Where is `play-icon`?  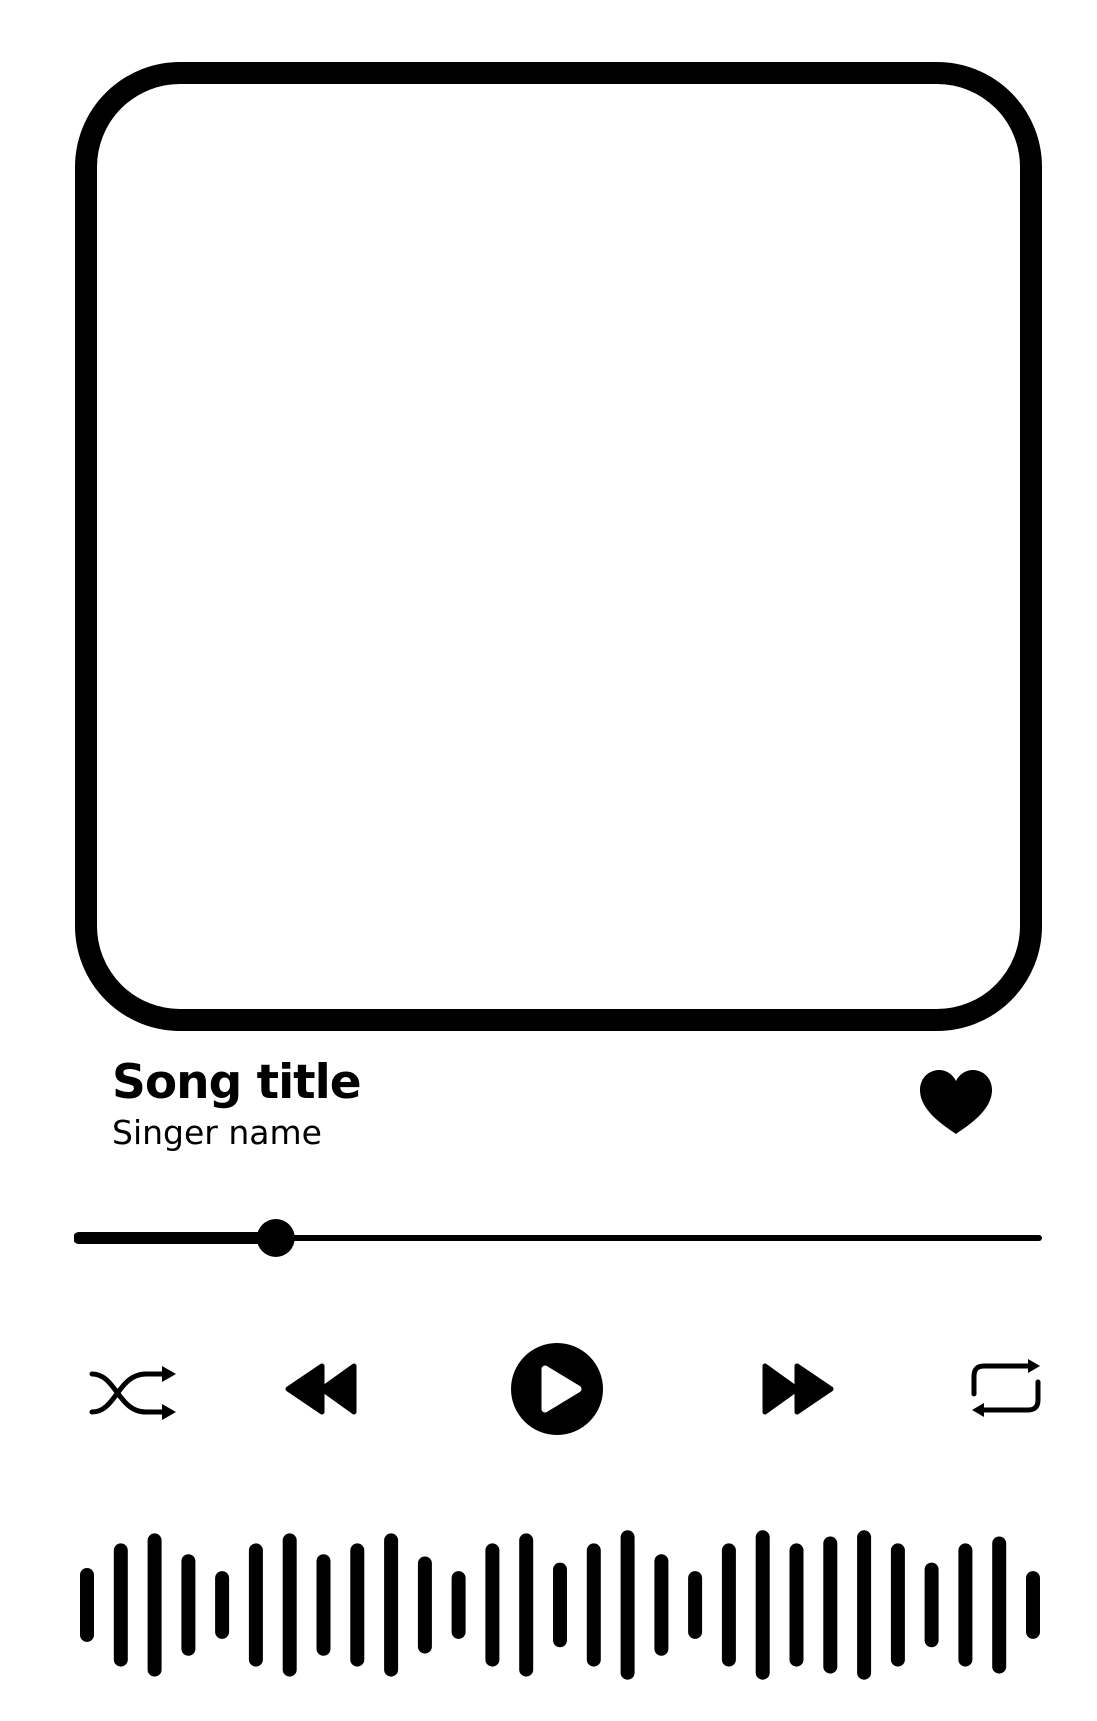 play-icon is located at coordinates (557, 1389).